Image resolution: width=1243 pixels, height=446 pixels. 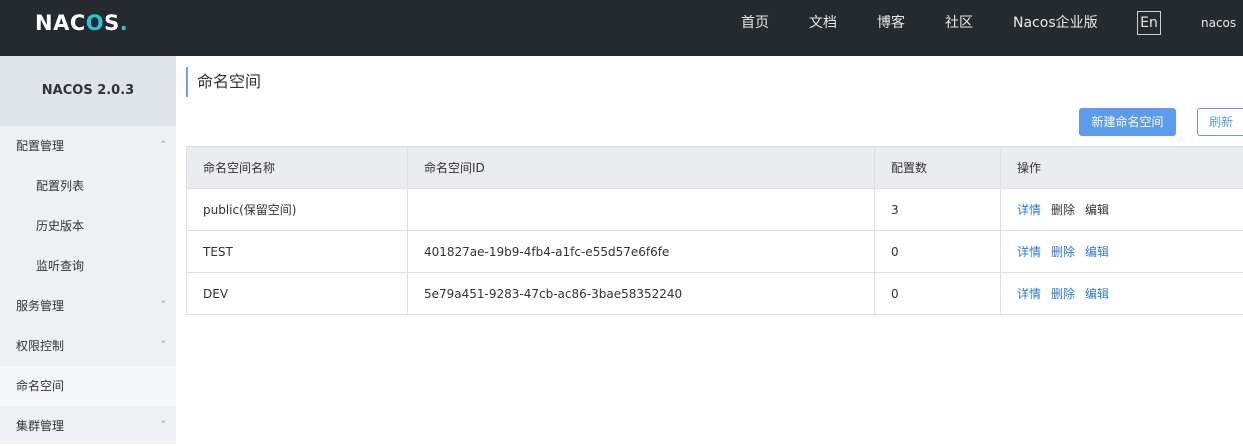 I want to click on namespace-name-cell: DEV, so click(x=297, y=294).